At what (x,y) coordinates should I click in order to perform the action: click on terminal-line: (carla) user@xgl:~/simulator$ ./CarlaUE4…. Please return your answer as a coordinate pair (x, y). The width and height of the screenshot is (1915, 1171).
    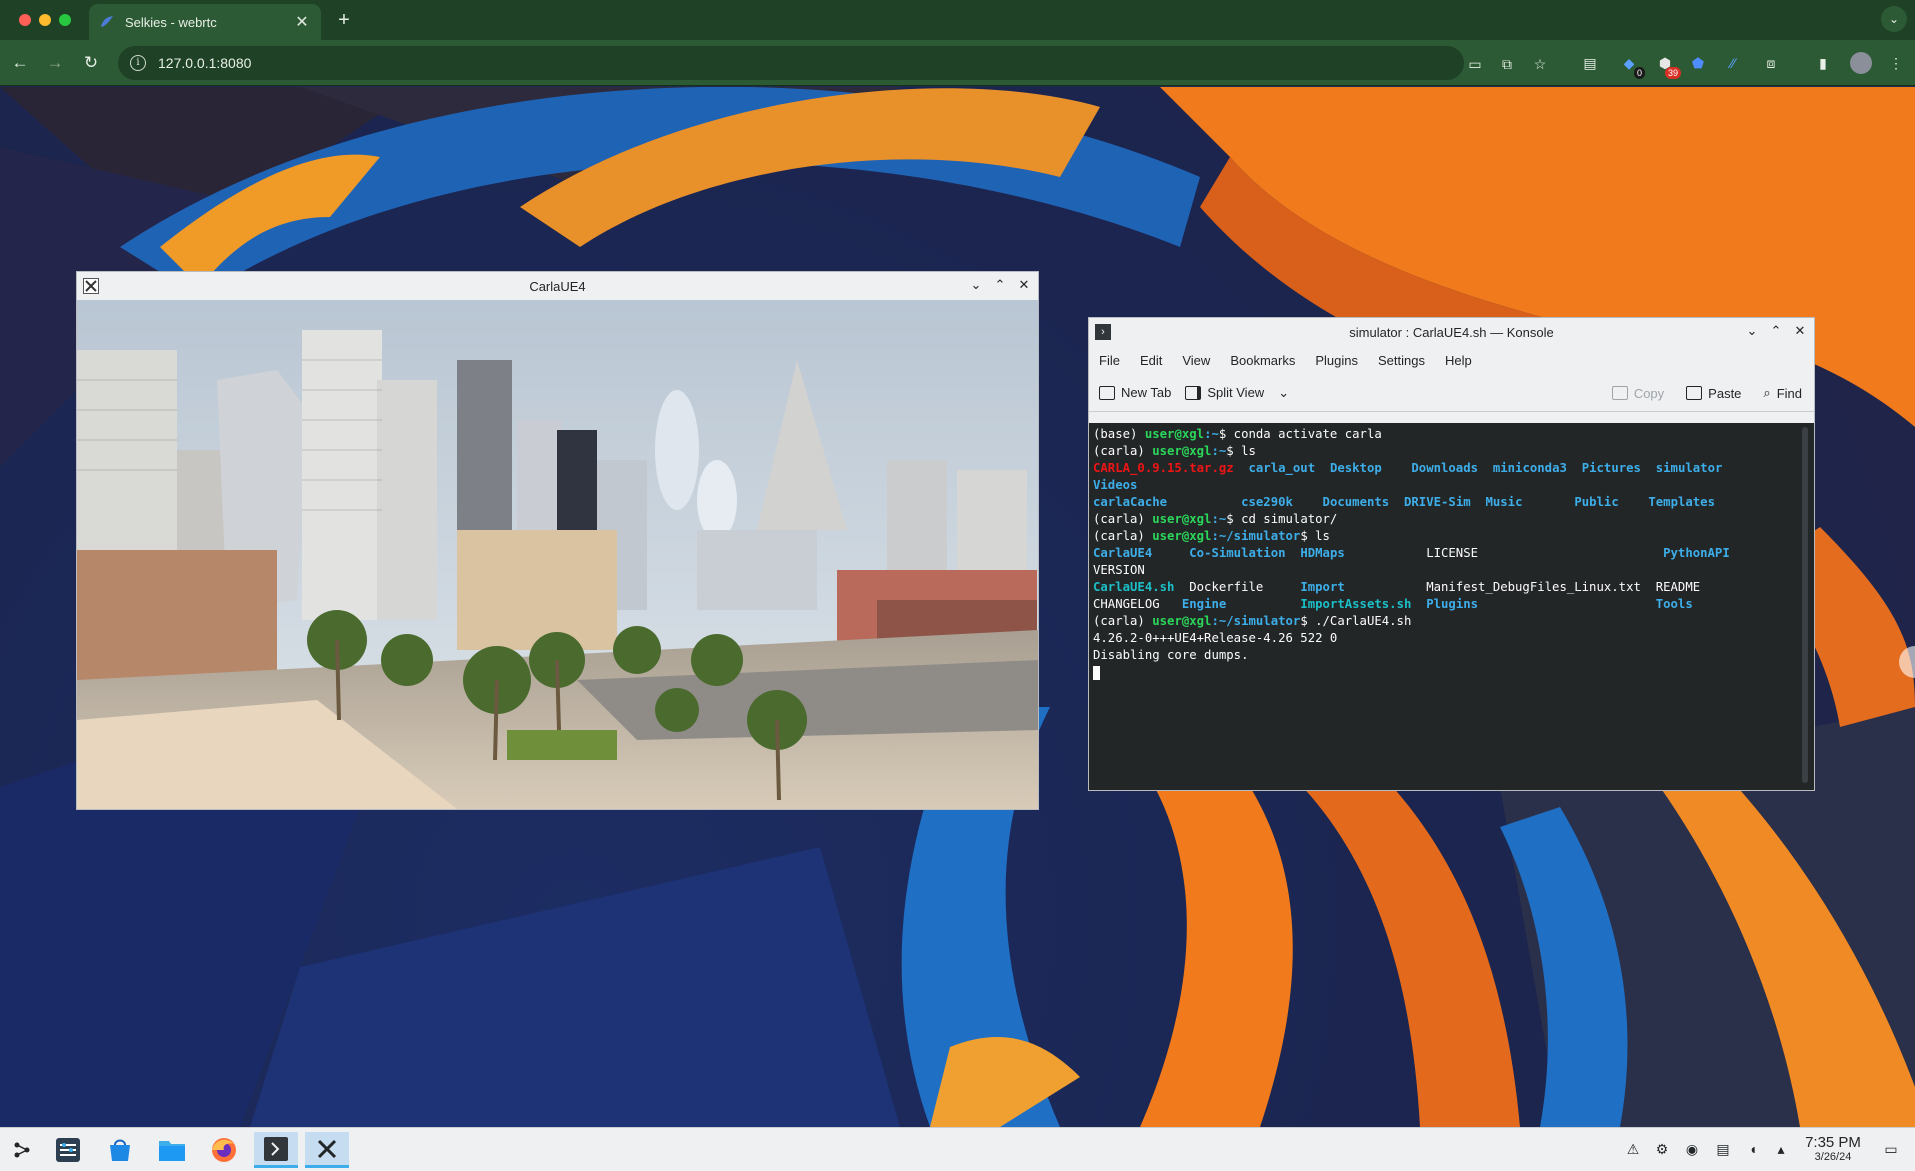
    Looking at the image, I should click on (1252, 621).